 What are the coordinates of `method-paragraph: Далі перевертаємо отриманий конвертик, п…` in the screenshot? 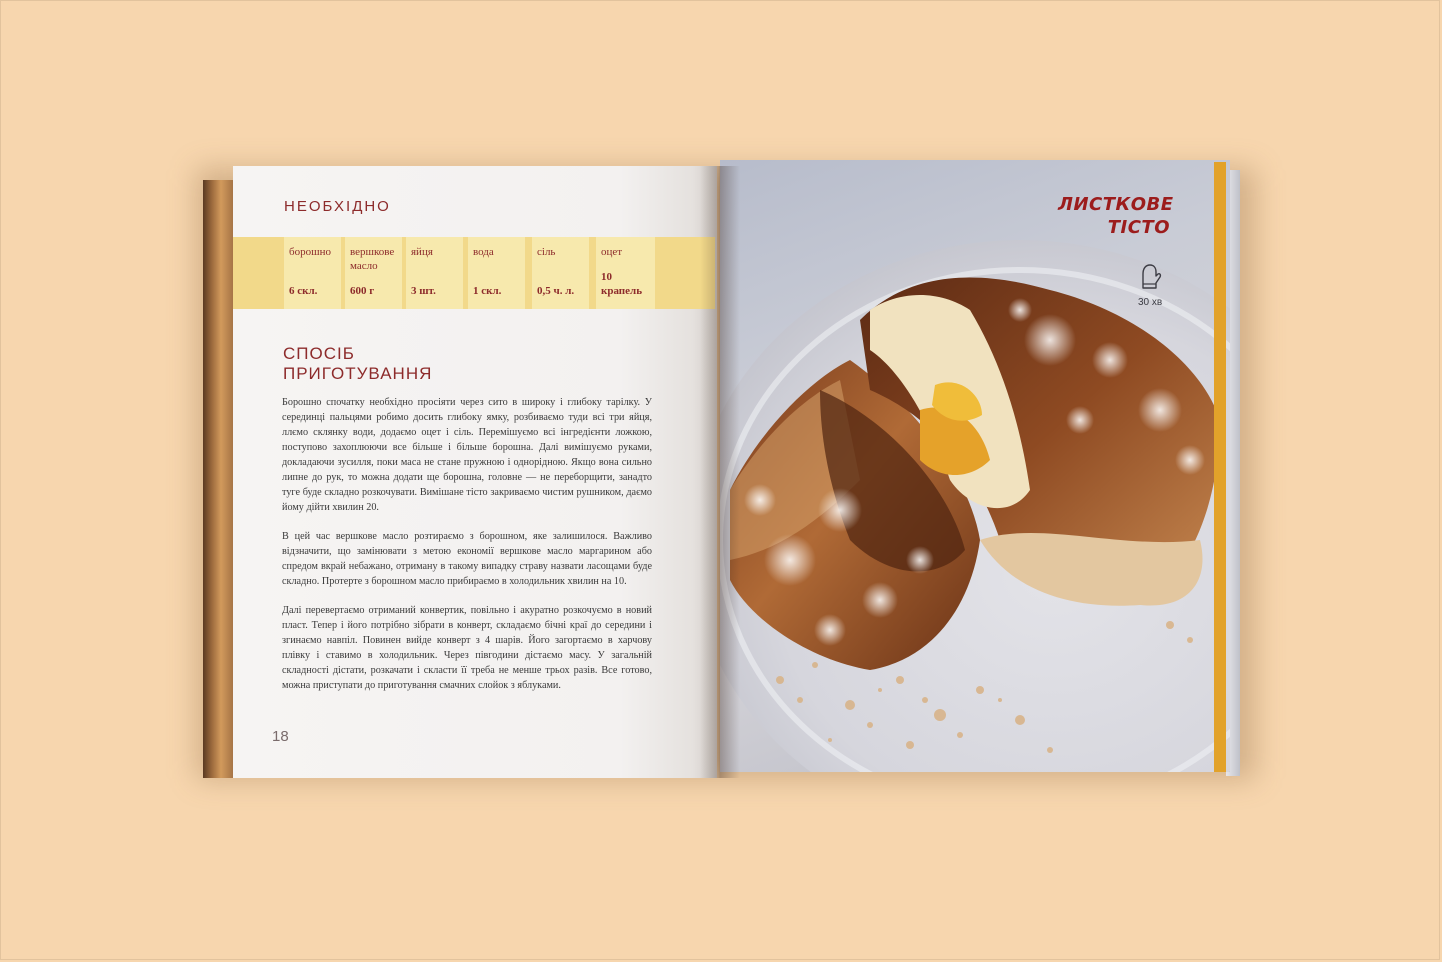 It's located at (467, 648).